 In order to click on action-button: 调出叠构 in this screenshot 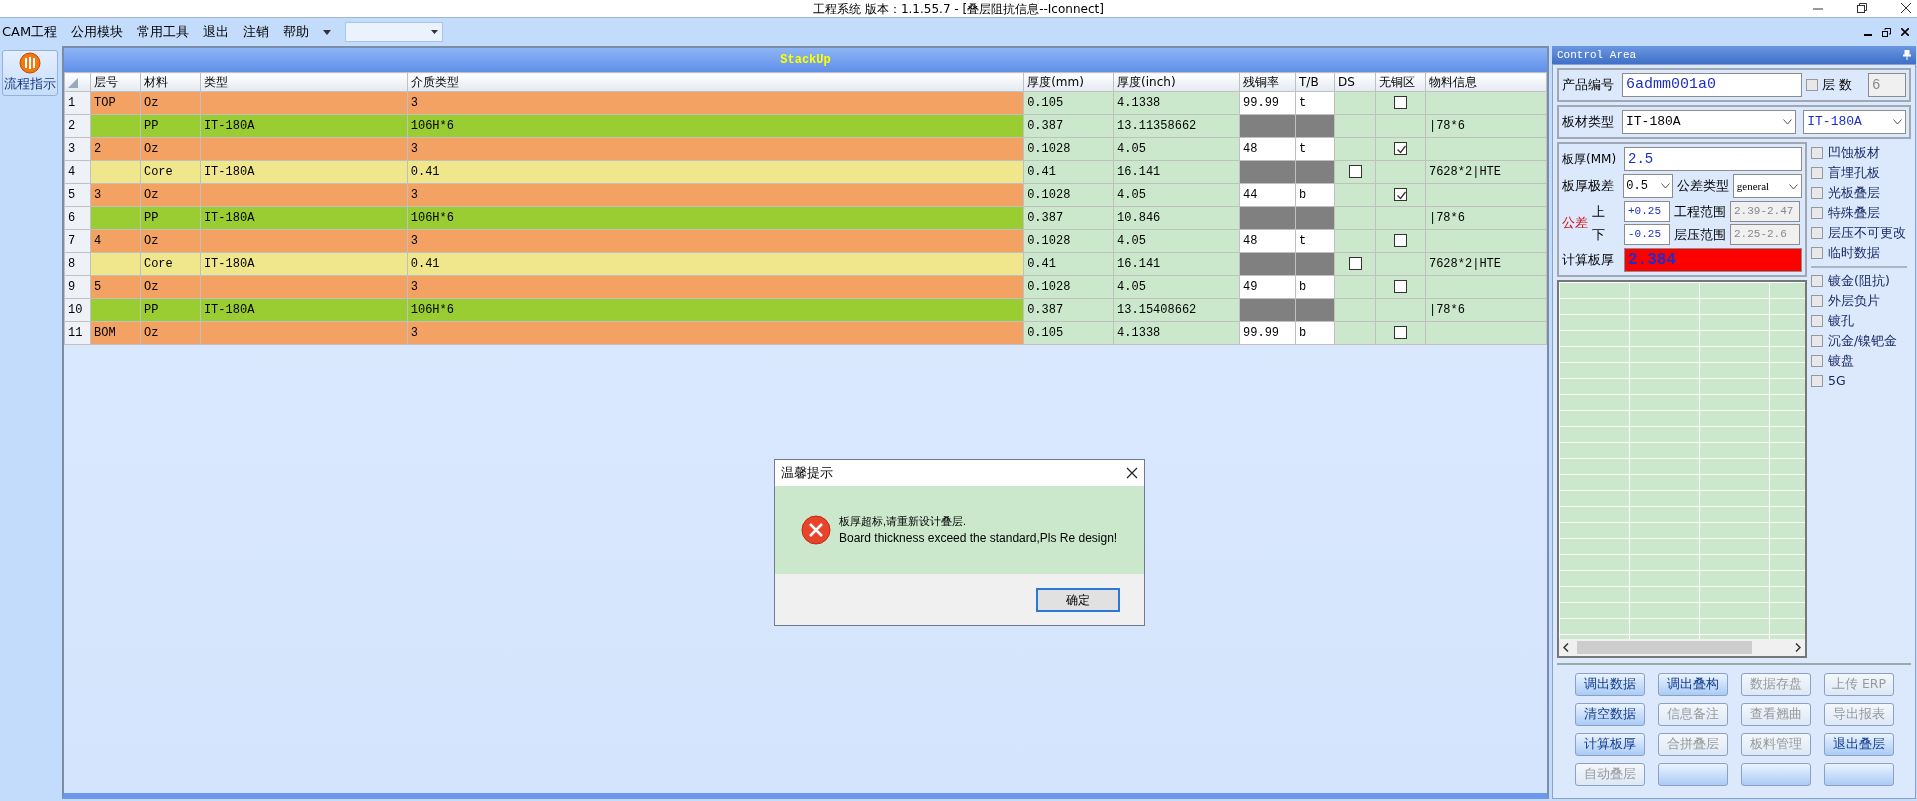, I will do `click(1693, 684)`.